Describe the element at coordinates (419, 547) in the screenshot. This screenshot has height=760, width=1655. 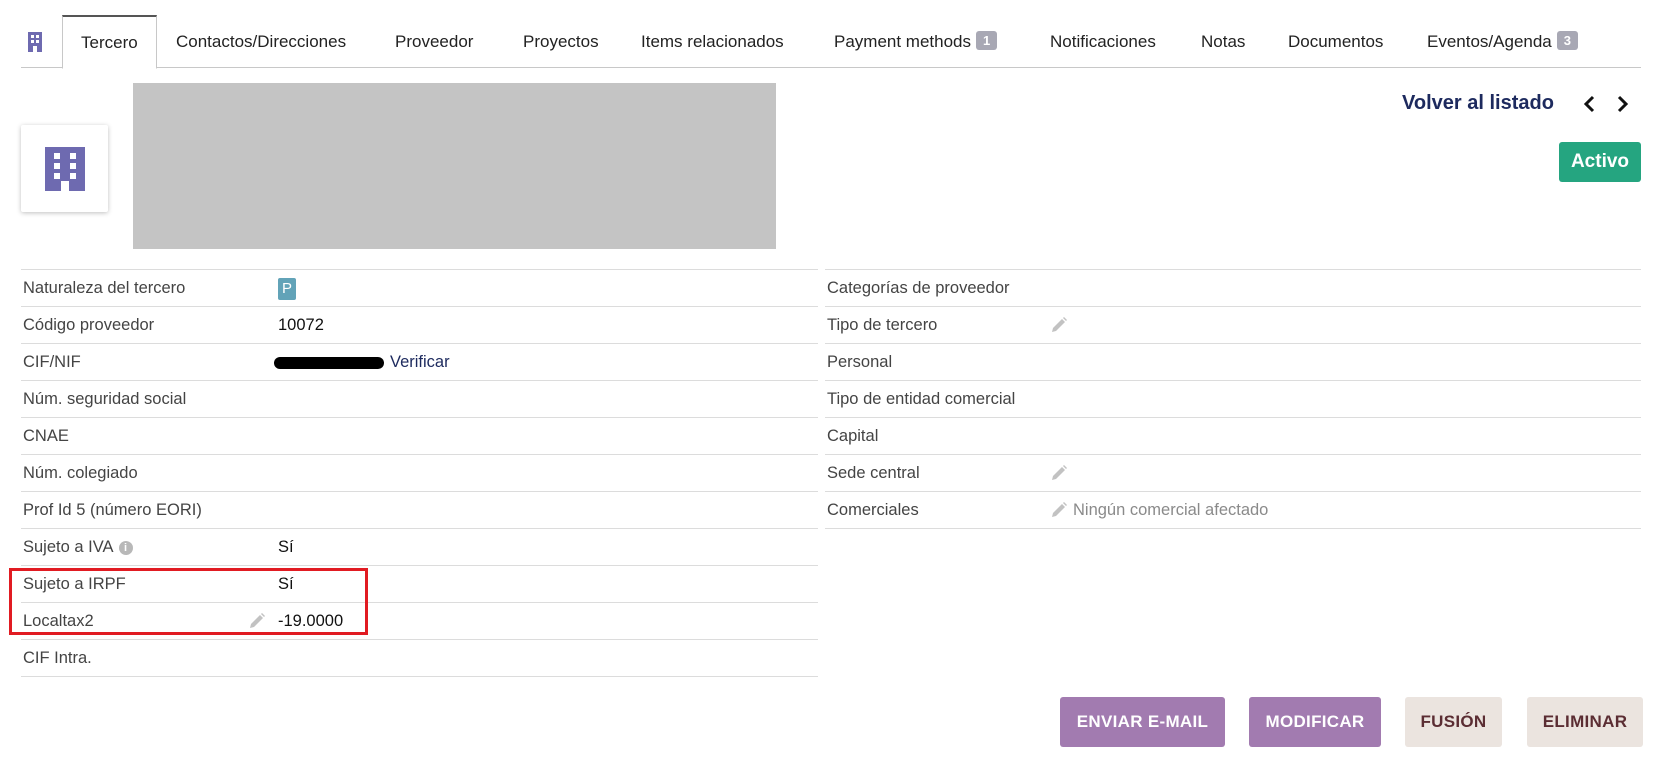
I see `field-row: Sujeto a IVA i Sí` at that location.